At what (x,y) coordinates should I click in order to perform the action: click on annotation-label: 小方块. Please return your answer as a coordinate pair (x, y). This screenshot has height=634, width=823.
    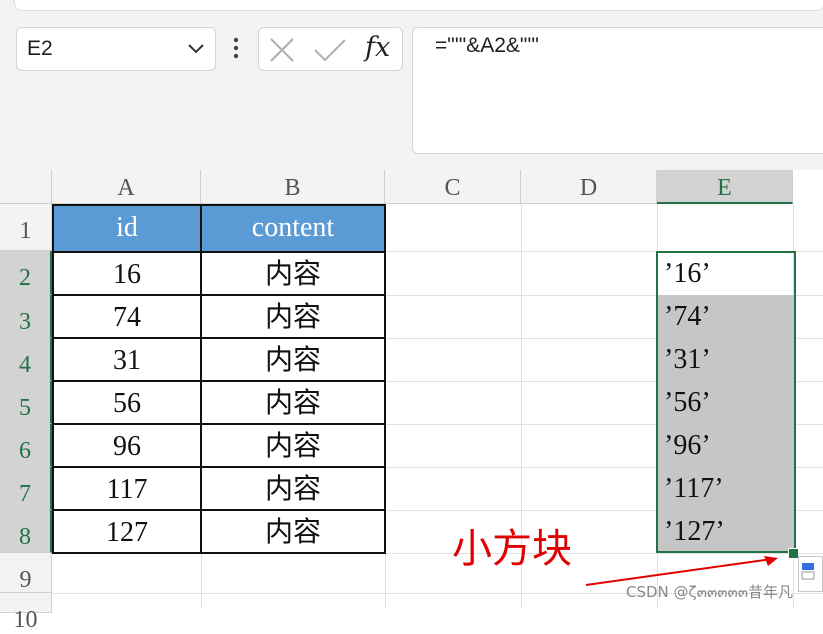
    Looking at the image, I should click on (512, 549).